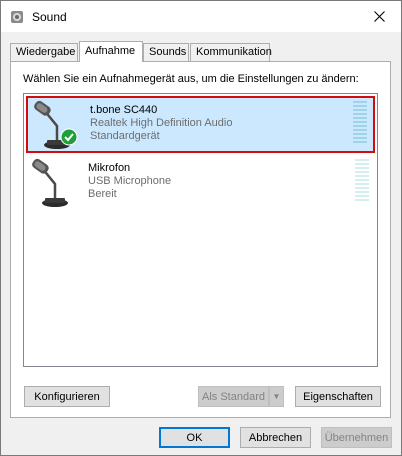  What do you see at coordinates (125, 136) in the screenshot?
I see `device-status: Standardgerät` at bounding box center [125, 136].